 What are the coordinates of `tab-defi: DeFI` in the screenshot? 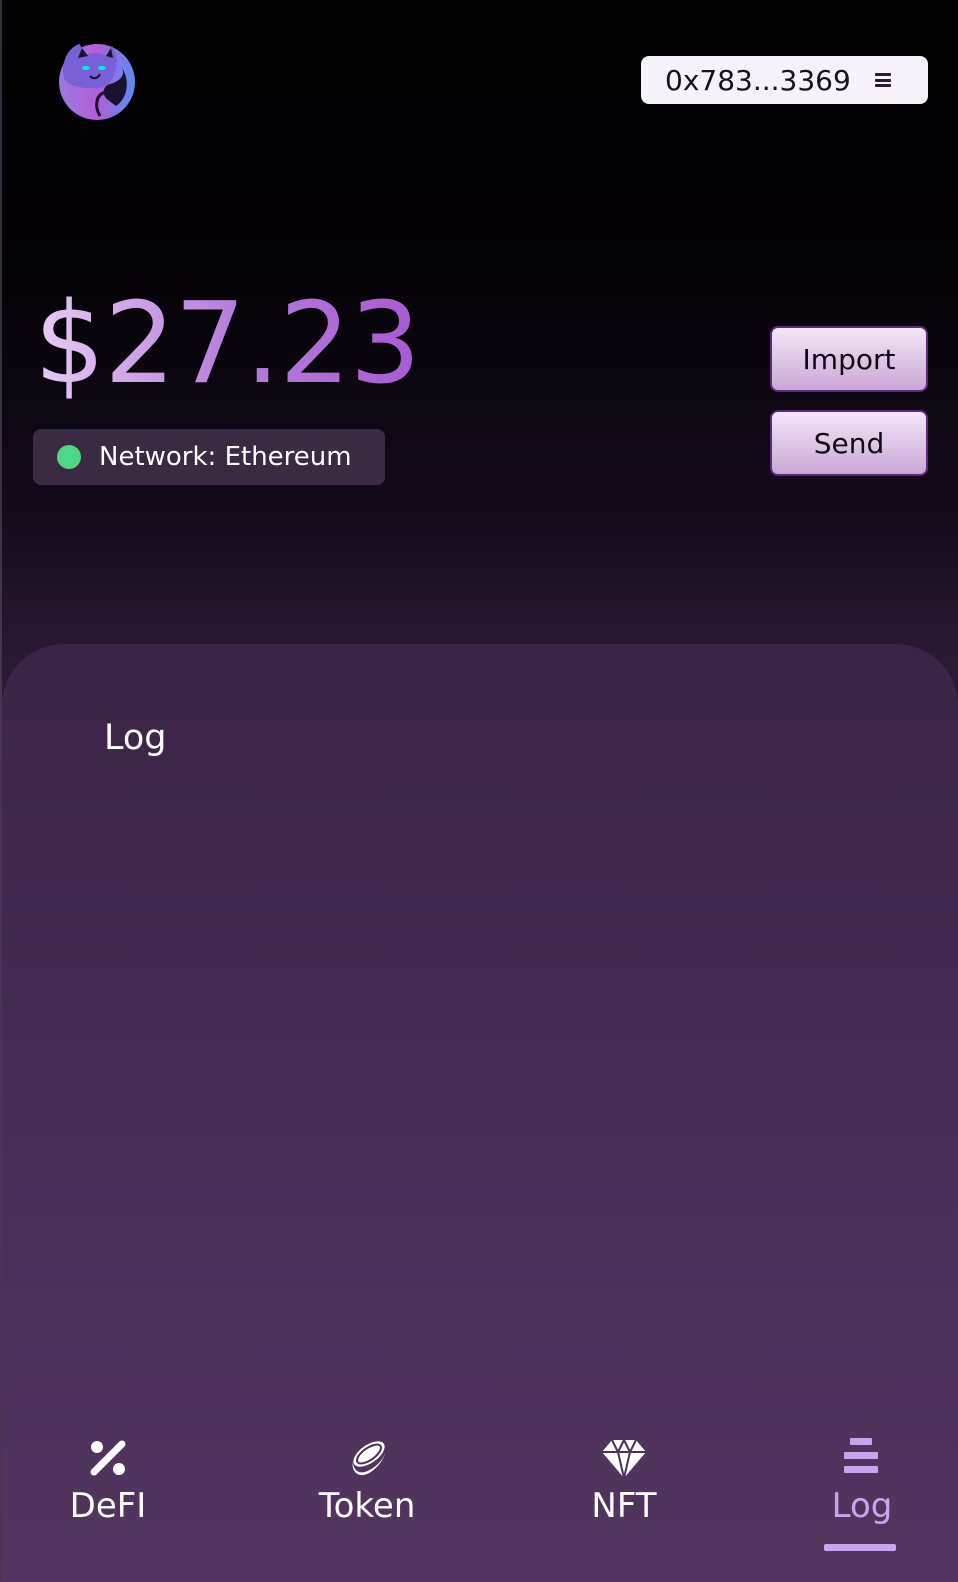 It's located at (108, 1495).